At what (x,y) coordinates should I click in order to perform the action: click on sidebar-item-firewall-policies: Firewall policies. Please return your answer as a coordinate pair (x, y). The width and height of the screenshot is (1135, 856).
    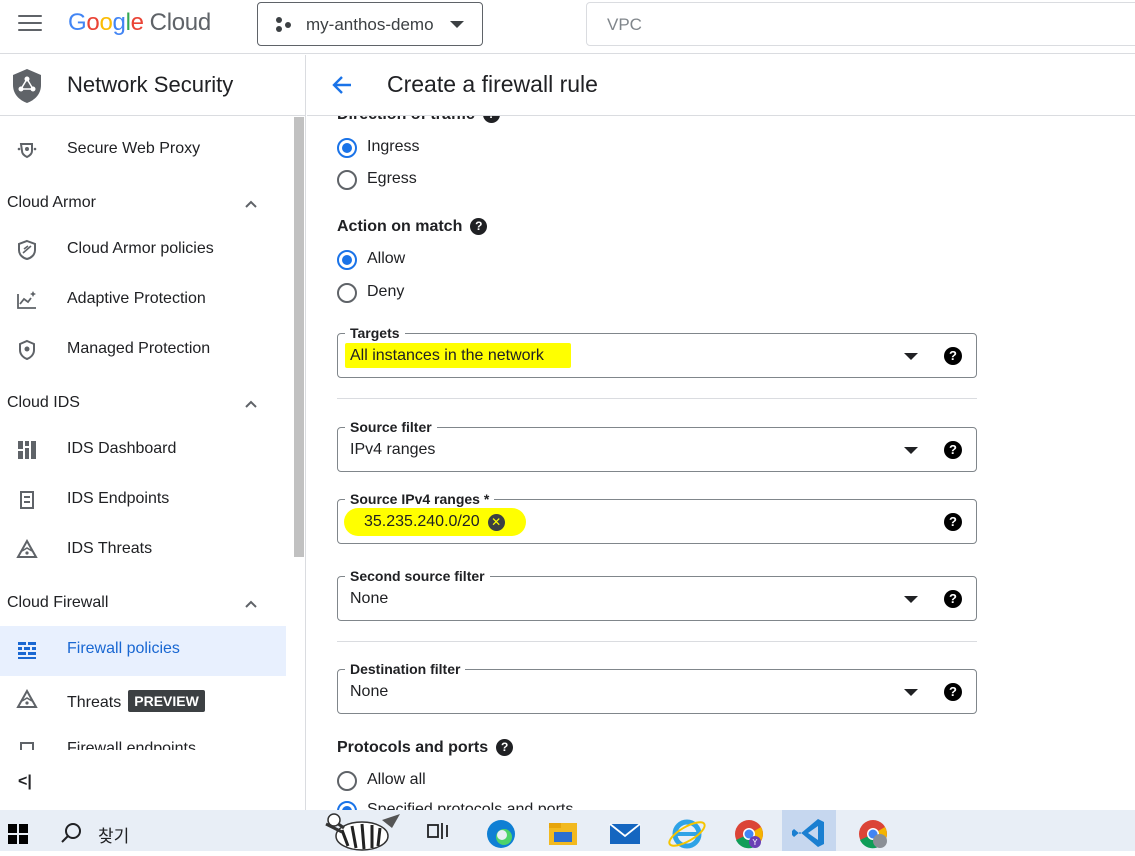
    Looking at the image, I should click on (143, 651).